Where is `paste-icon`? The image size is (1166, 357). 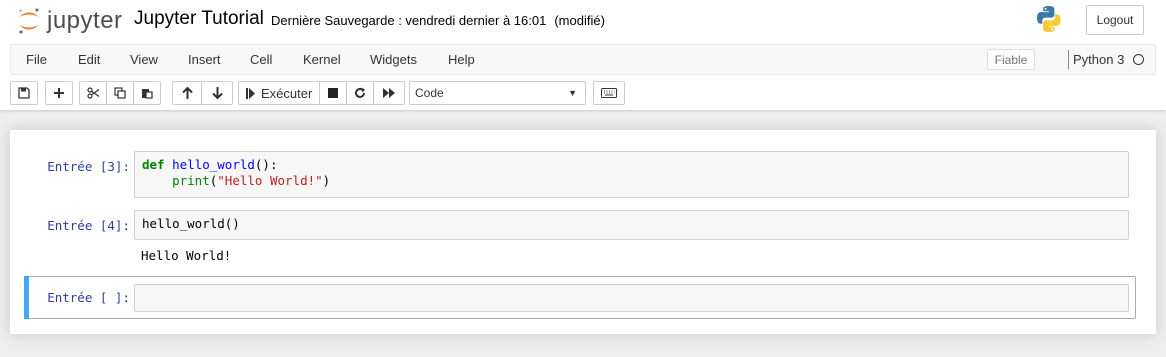 paste-icon is located at coordinates (147, 94).